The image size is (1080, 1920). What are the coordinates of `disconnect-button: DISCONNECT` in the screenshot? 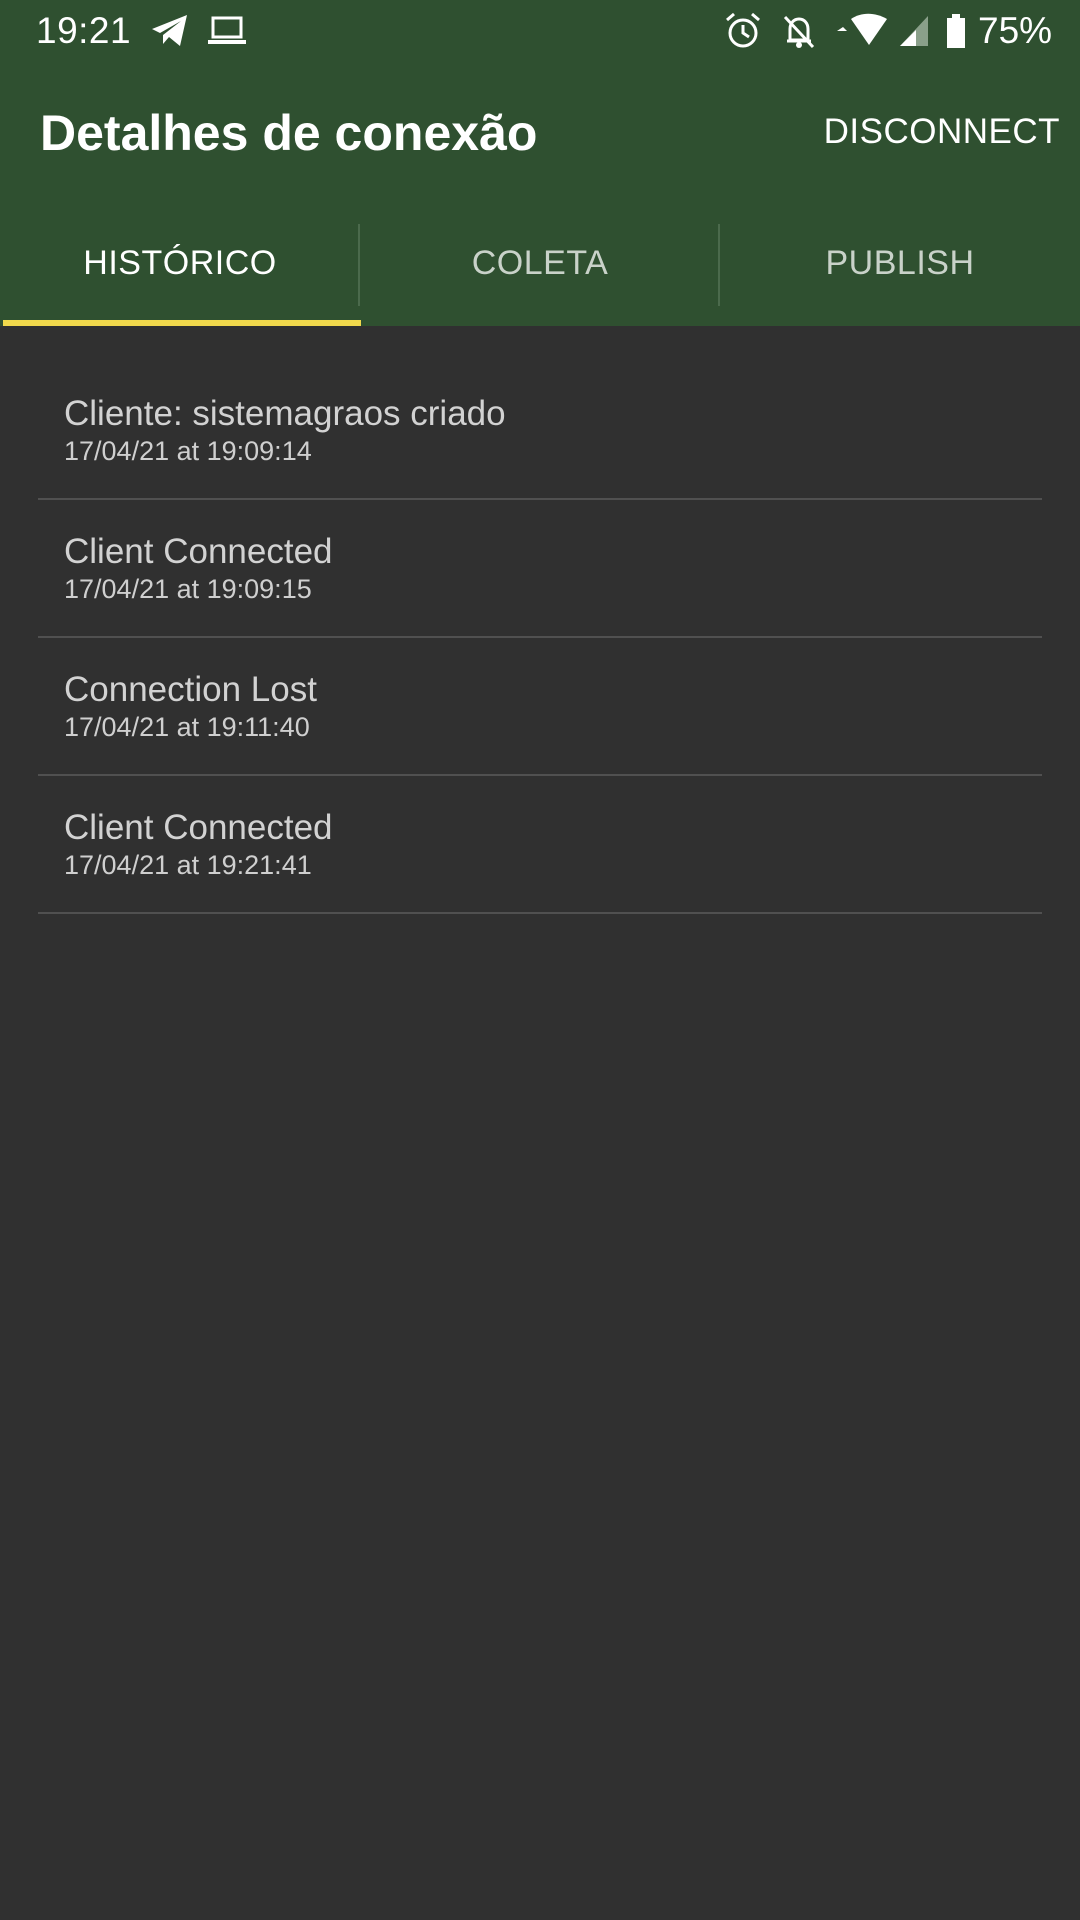 It's located at (942, 132).